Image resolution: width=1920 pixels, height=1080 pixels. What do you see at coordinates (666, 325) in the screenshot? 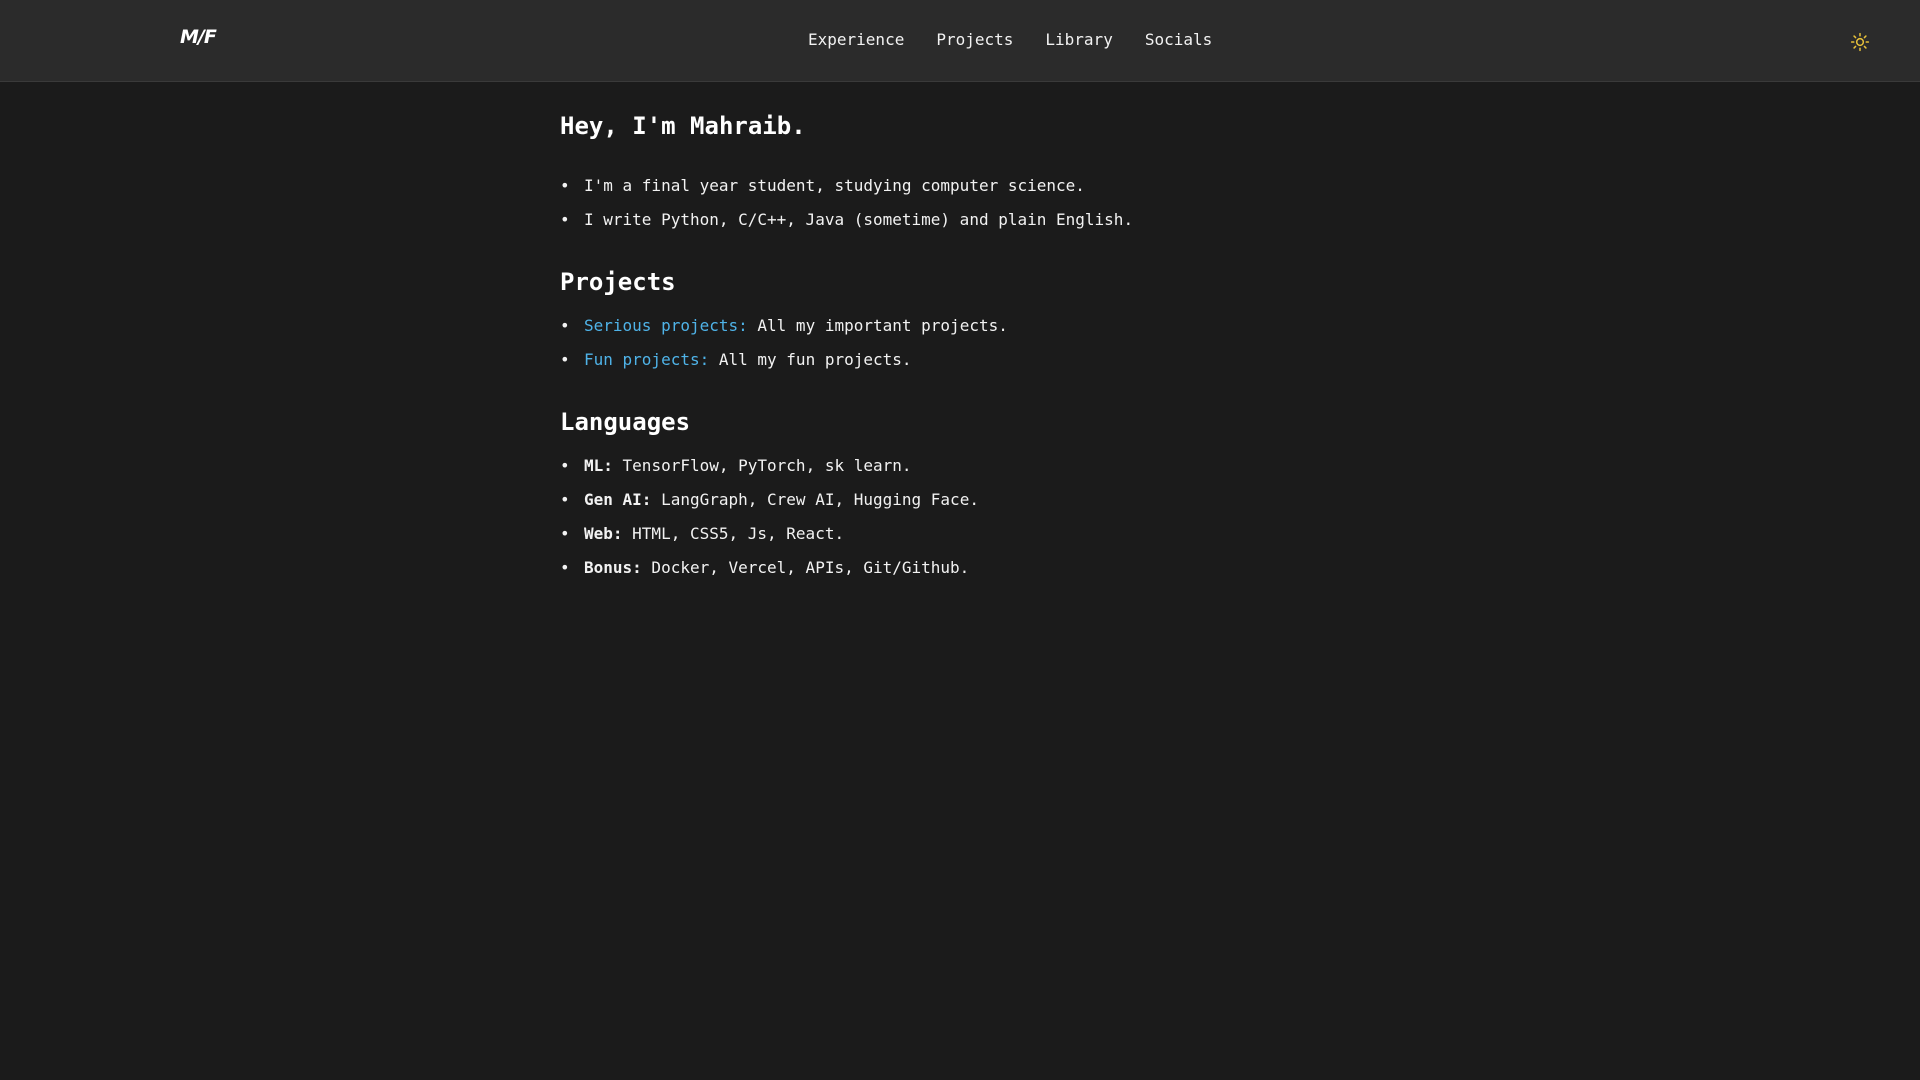
I see `serious-projects-link: Serious projects:` at bounding box center [666, 325].